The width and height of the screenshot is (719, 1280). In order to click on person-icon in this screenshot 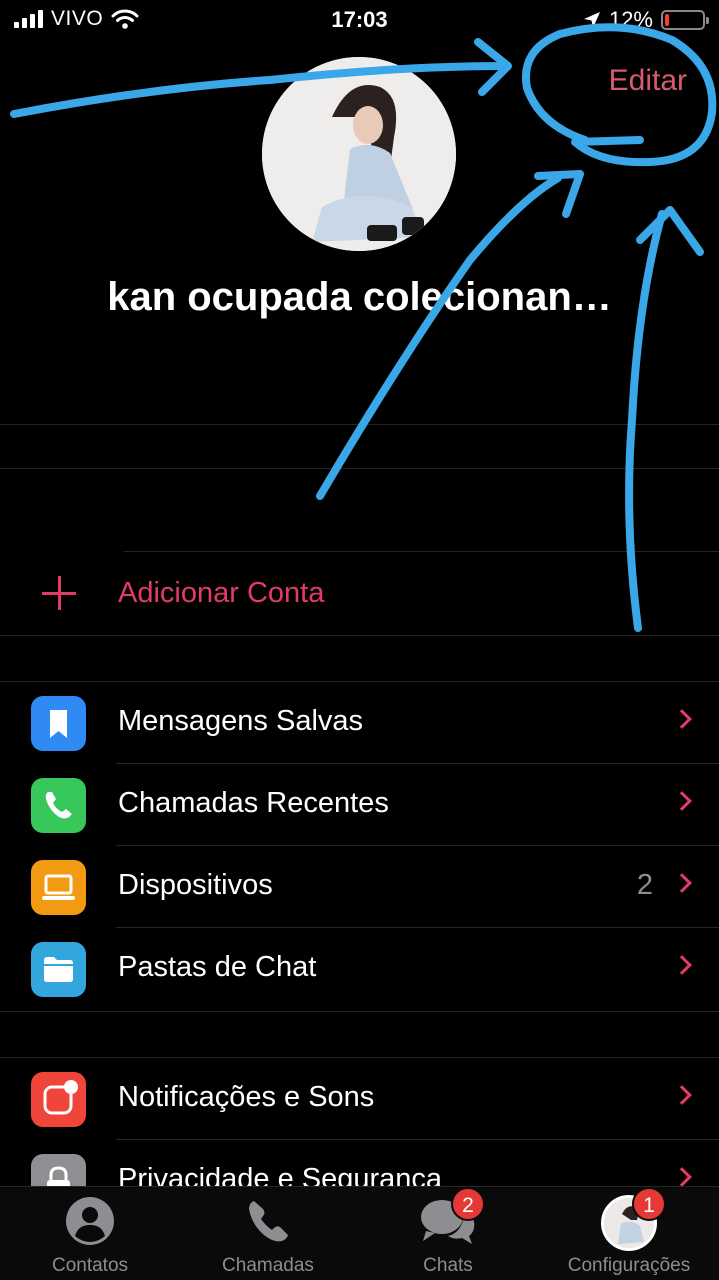, I will do `click(90, 1221)`.